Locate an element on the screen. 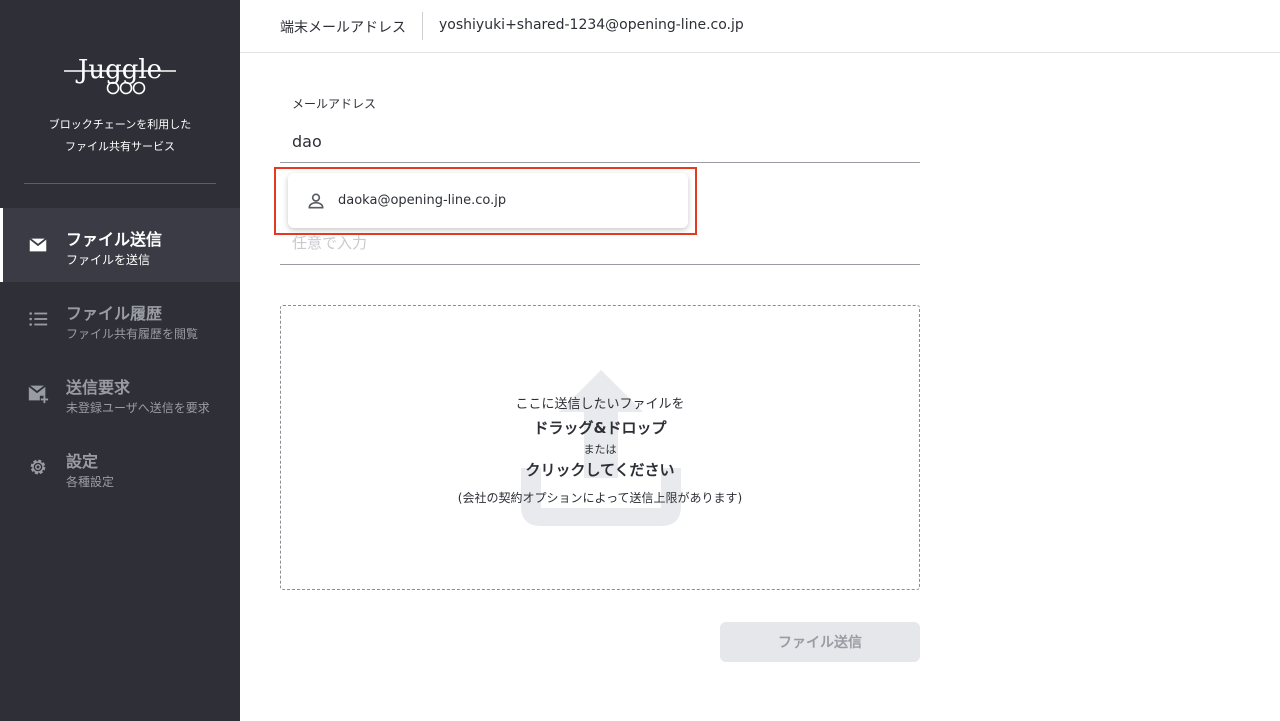 The image size is (1280, 721). dropzone-text-3: または is located at coordinates (600, 449).